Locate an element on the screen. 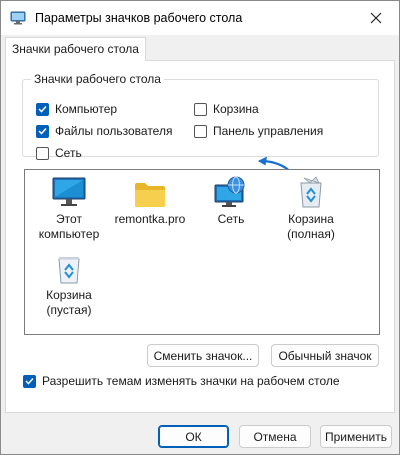 Image resolution: width=400 pixels, height=455 pixels. checkbox-control-panel: Панель управления is located at coordinates (258, 131).